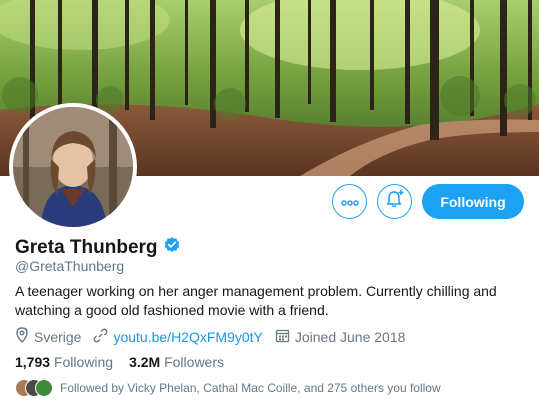 The height and width of the screenshot is (409, 539). Describe the element at coordinates (22, 336) in the screenshot. I see `location-pin-icon` at that location.